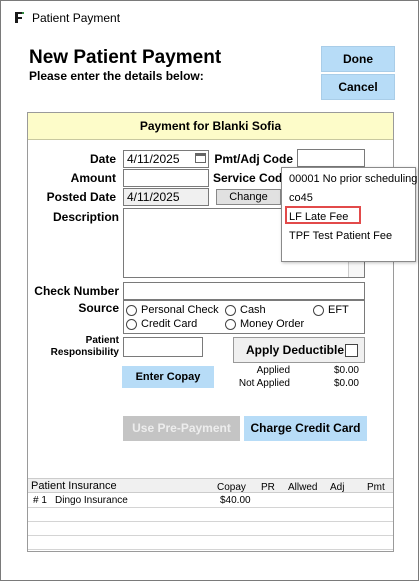 This screenshot has height=581, width=419. What do you see at coordinates (253, 159) in the screenshot?
I see `pmt-adj-code-label: Pmt/Adj Code` at bounding box center [253, 159].